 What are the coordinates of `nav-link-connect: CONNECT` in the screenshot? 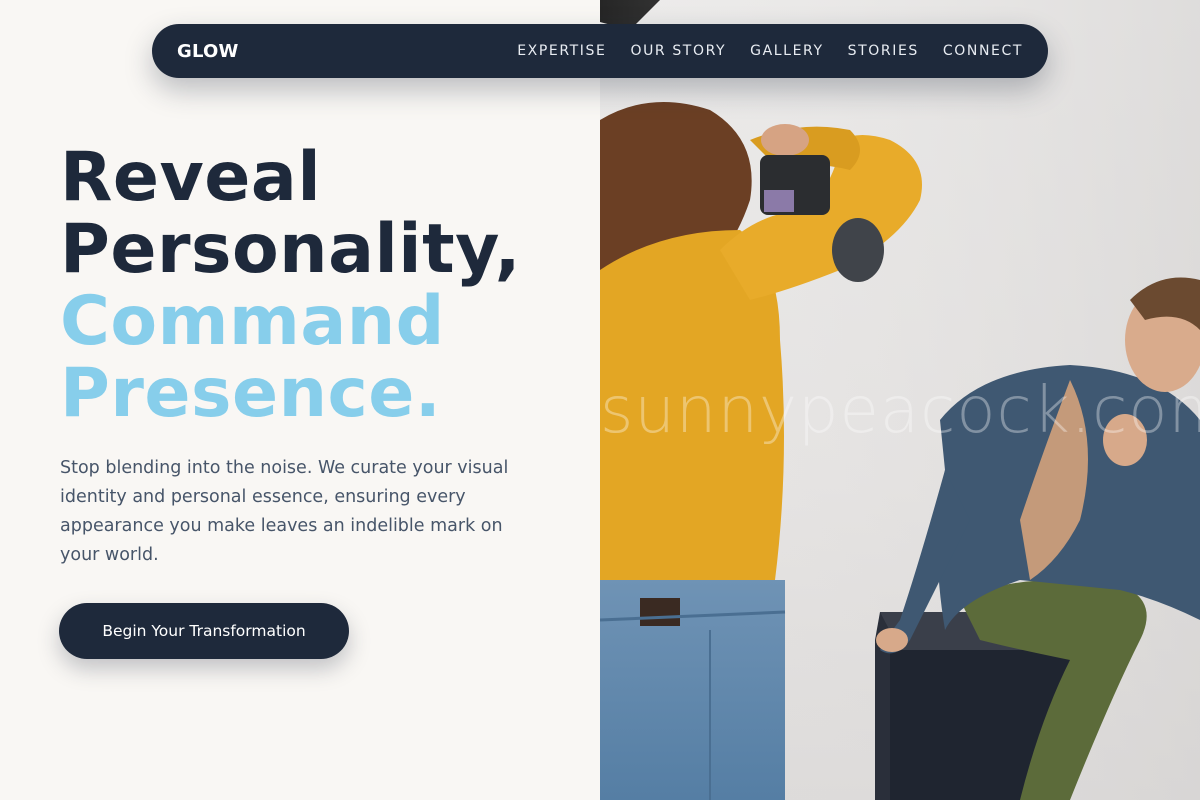 It's located at (983, 51).